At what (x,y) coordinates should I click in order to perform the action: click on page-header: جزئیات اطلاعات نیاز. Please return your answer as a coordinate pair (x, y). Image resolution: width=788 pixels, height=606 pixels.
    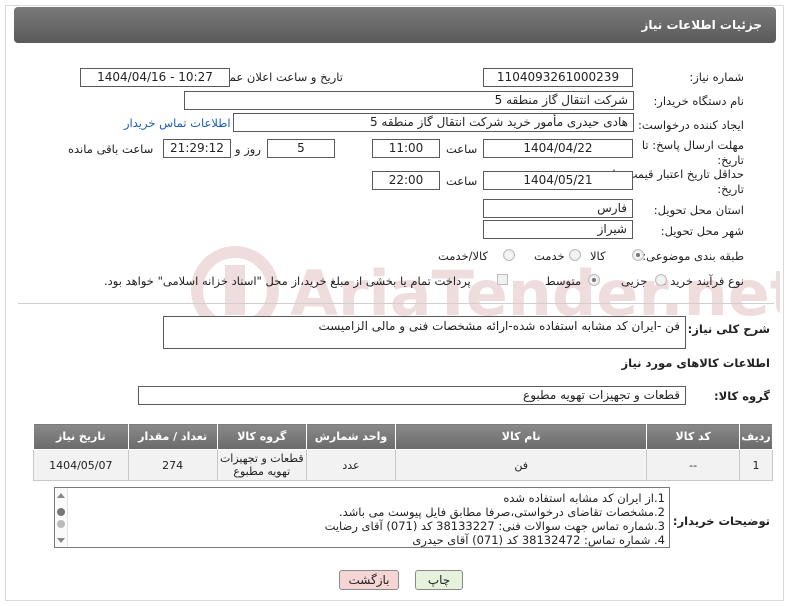
    Looking at the image, I should click on (395, 25).